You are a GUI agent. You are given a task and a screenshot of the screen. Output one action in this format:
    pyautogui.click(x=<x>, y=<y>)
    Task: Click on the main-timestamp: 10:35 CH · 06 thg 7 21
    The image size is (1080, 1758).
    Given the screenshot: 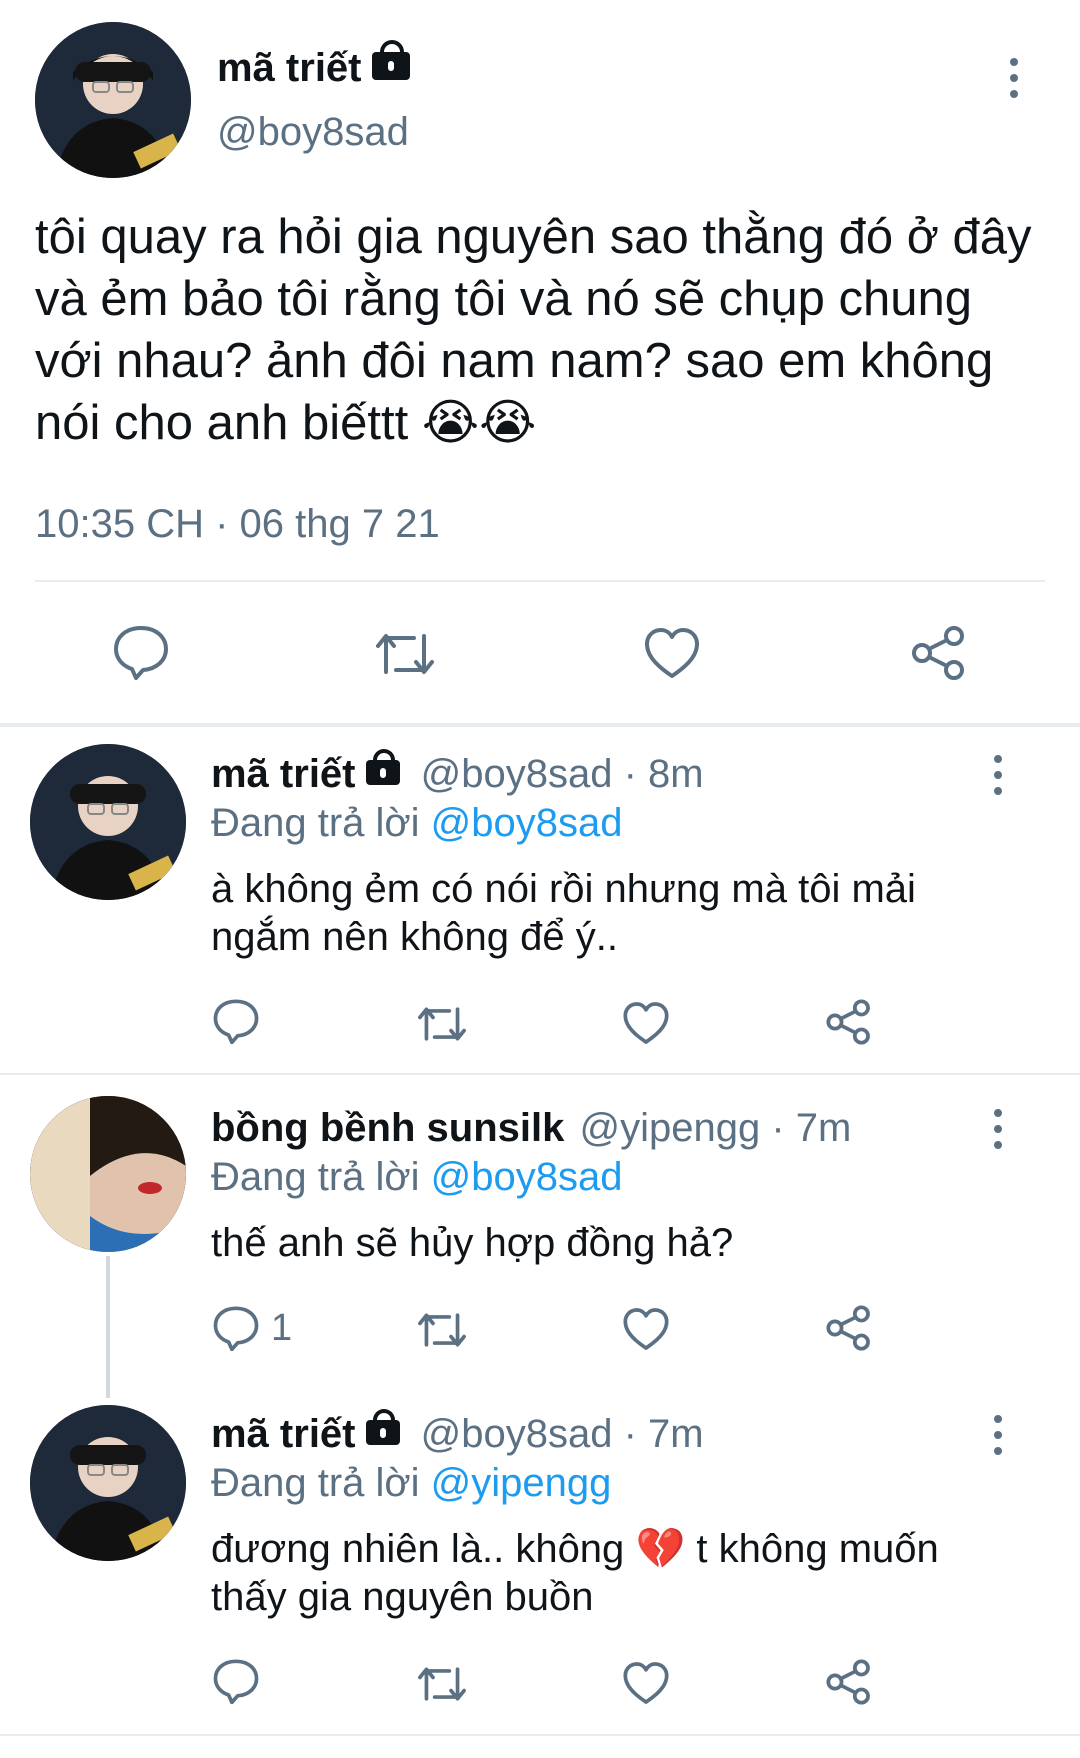 What is the action you would take?
    pyautogui.click(x=237, y=524)
    